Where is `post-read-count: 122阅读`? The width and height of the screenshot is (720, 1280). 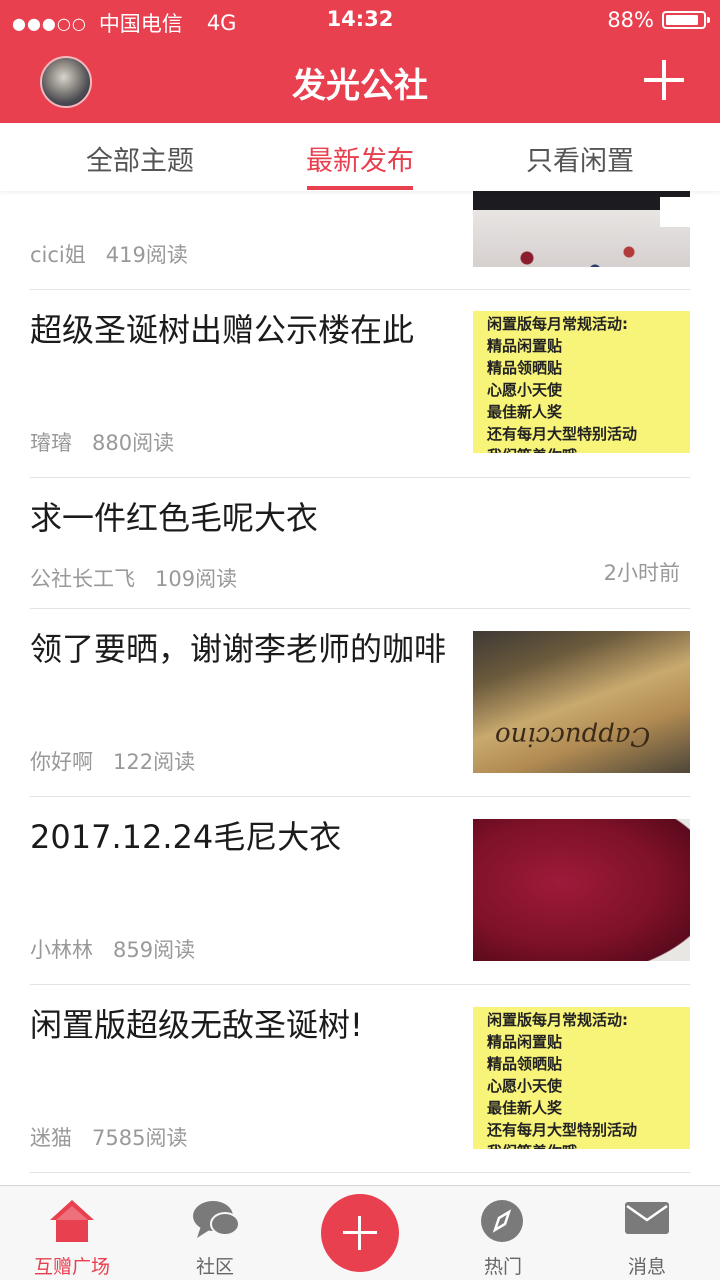
post-read-count: 122阅读 is located at coordinates (154, 762).